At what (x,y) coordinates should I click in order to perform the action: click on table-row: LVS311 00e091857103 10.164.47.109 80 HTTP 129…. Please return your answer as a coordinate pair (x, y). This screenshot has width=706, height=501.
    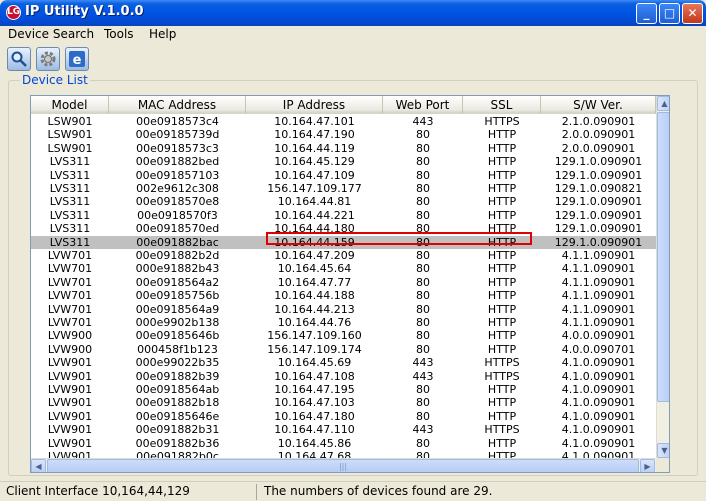
    Looking at the image, I should click on (343, 175).